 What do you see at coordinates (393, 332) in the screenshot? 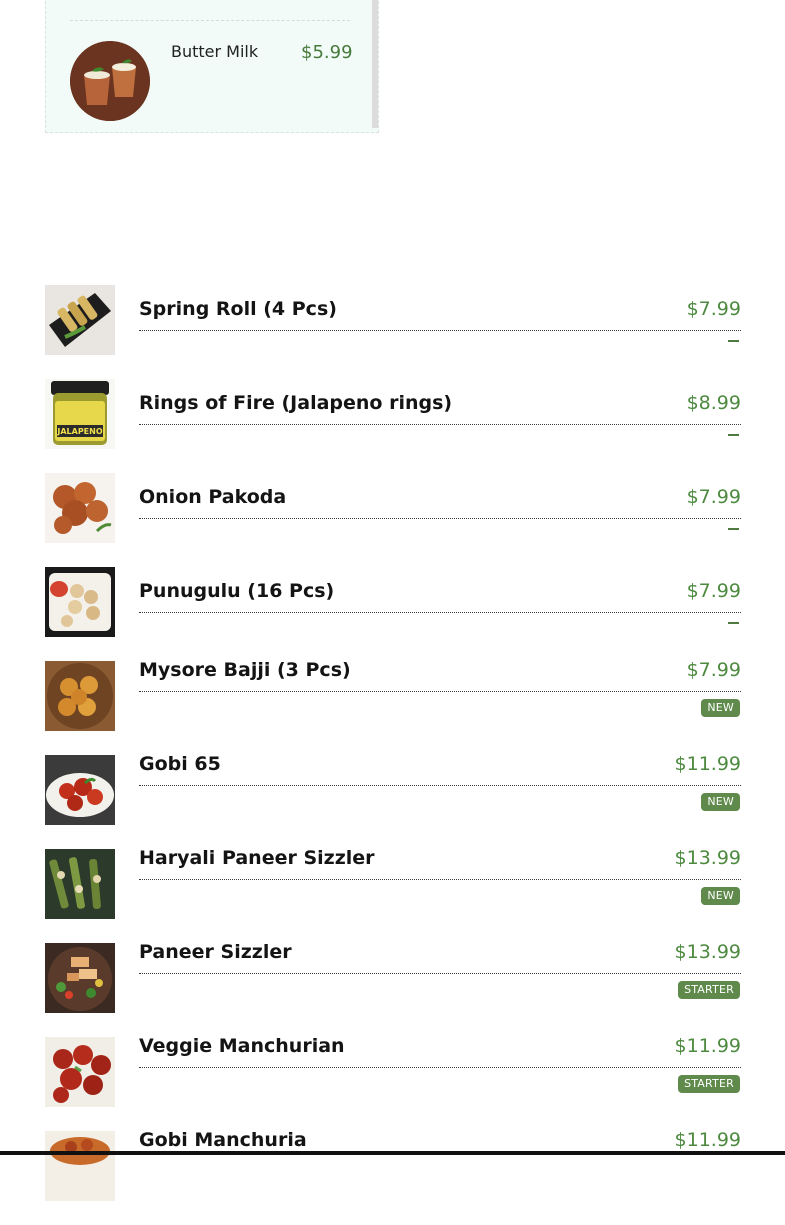
I see `list-item: Spring Roll (4 Pcs) $7.99` at bounding box center [393, 332].